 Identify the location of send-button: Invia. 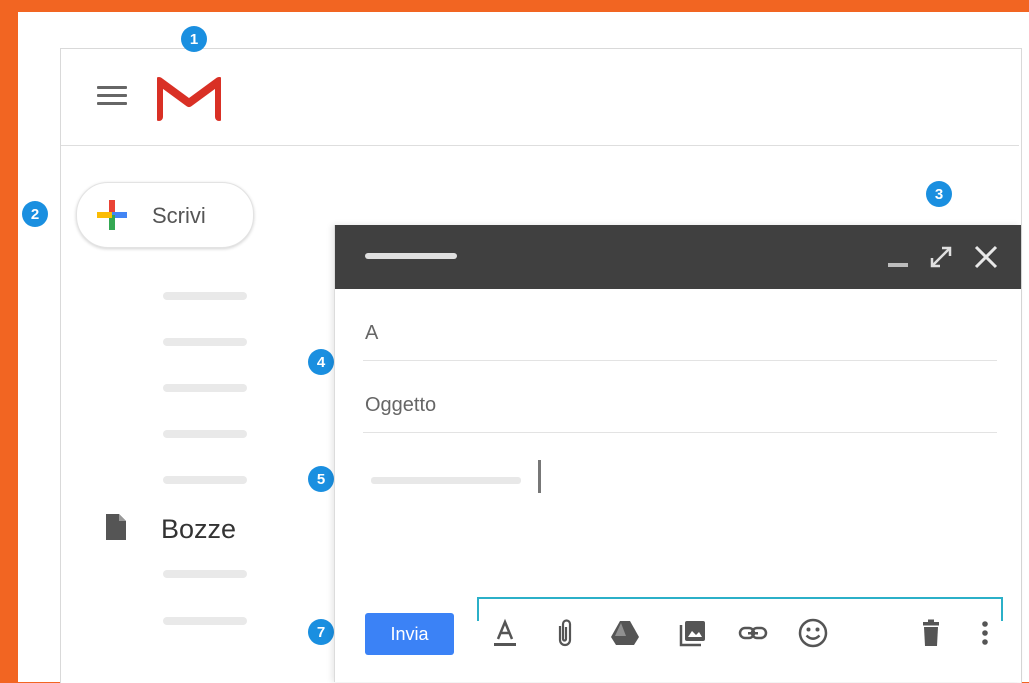
(409, 634).